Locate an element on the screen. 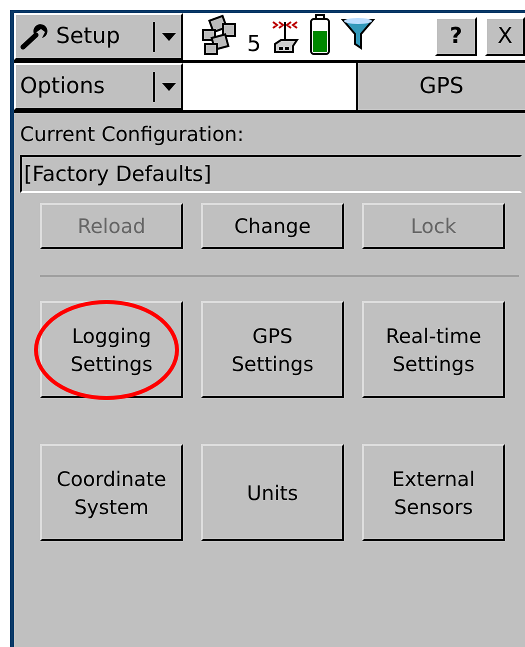  settings-button: GPS Settings is located at coordinates (272, 349).